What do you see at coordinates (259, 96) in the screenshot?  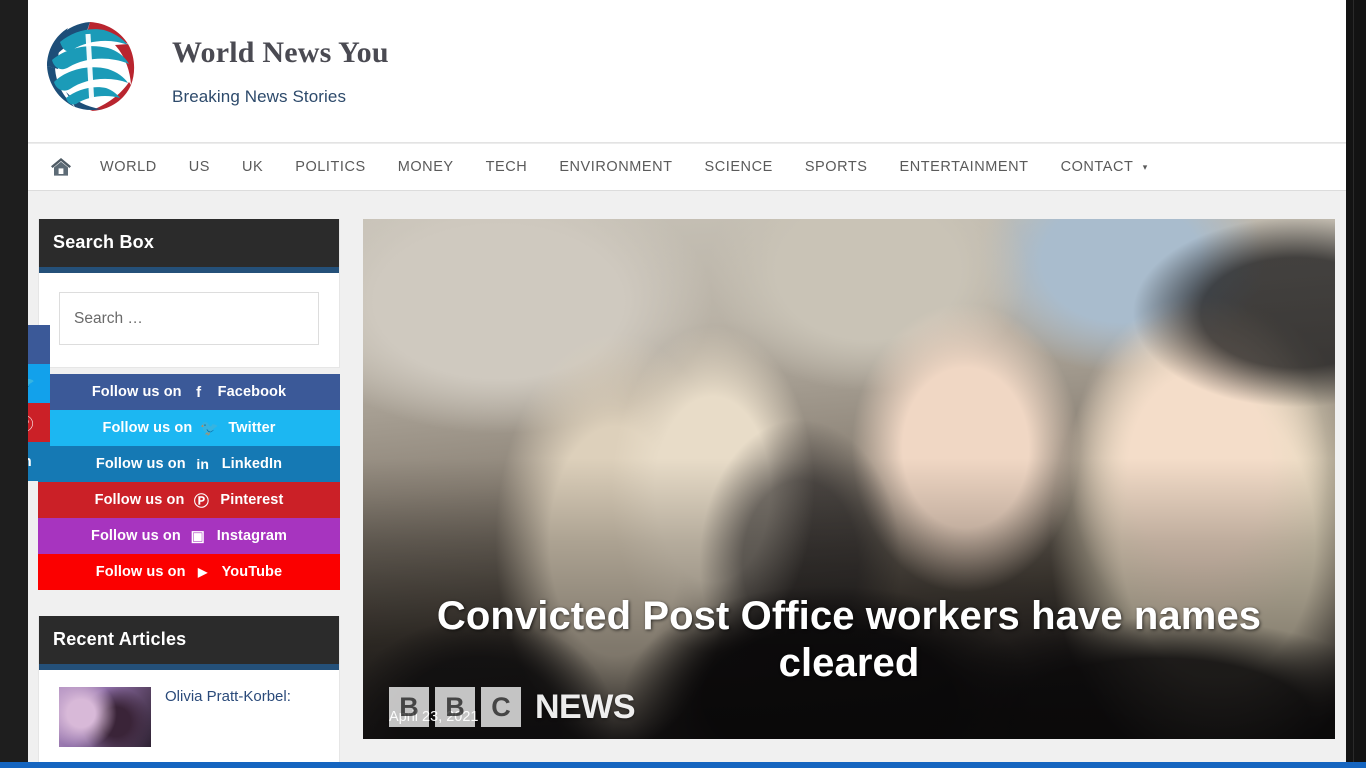 I see `site-tagline: Breaking News Stories` at bounding box center [259, 96].